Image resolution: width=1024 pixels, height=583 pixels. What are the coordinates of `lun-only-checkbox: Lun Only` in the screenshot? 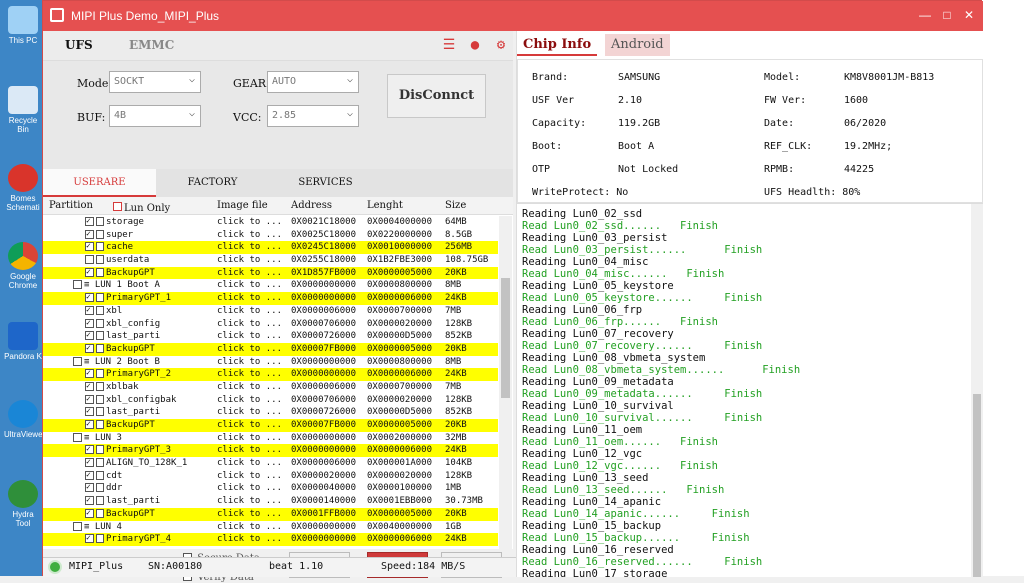 It's located at (141, 207).